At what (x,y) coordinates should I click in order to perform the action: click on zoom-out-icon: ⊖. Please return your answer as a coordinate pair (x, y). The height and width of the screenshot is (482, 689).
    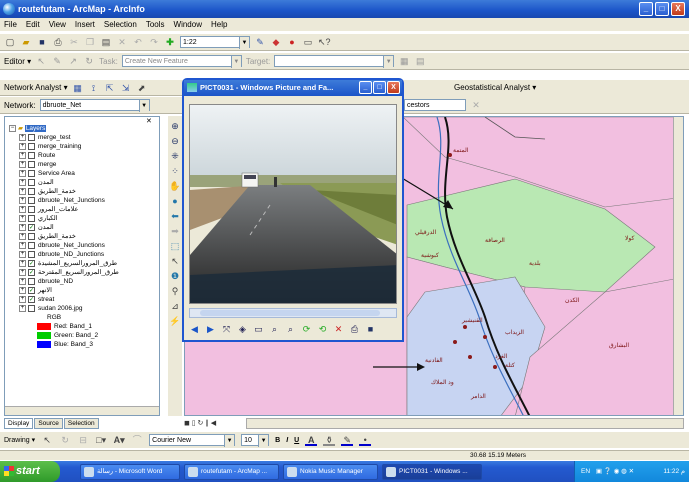
    Looking at the image, I should click on (175, 141).